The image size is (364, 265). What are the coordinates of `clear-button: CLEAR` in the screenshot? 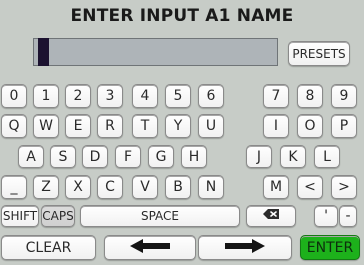 It's located at (48, 247).